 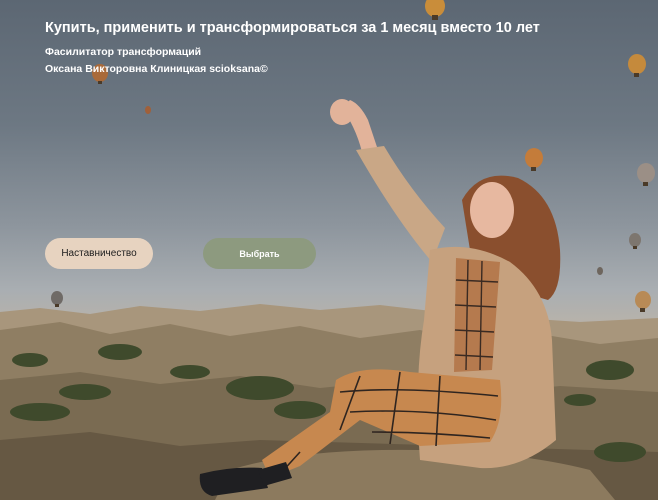 What do you see at coordinates (259, 253) in the screenshot?
I see `select-button: Выбрать` at bounding box center [259, 253].